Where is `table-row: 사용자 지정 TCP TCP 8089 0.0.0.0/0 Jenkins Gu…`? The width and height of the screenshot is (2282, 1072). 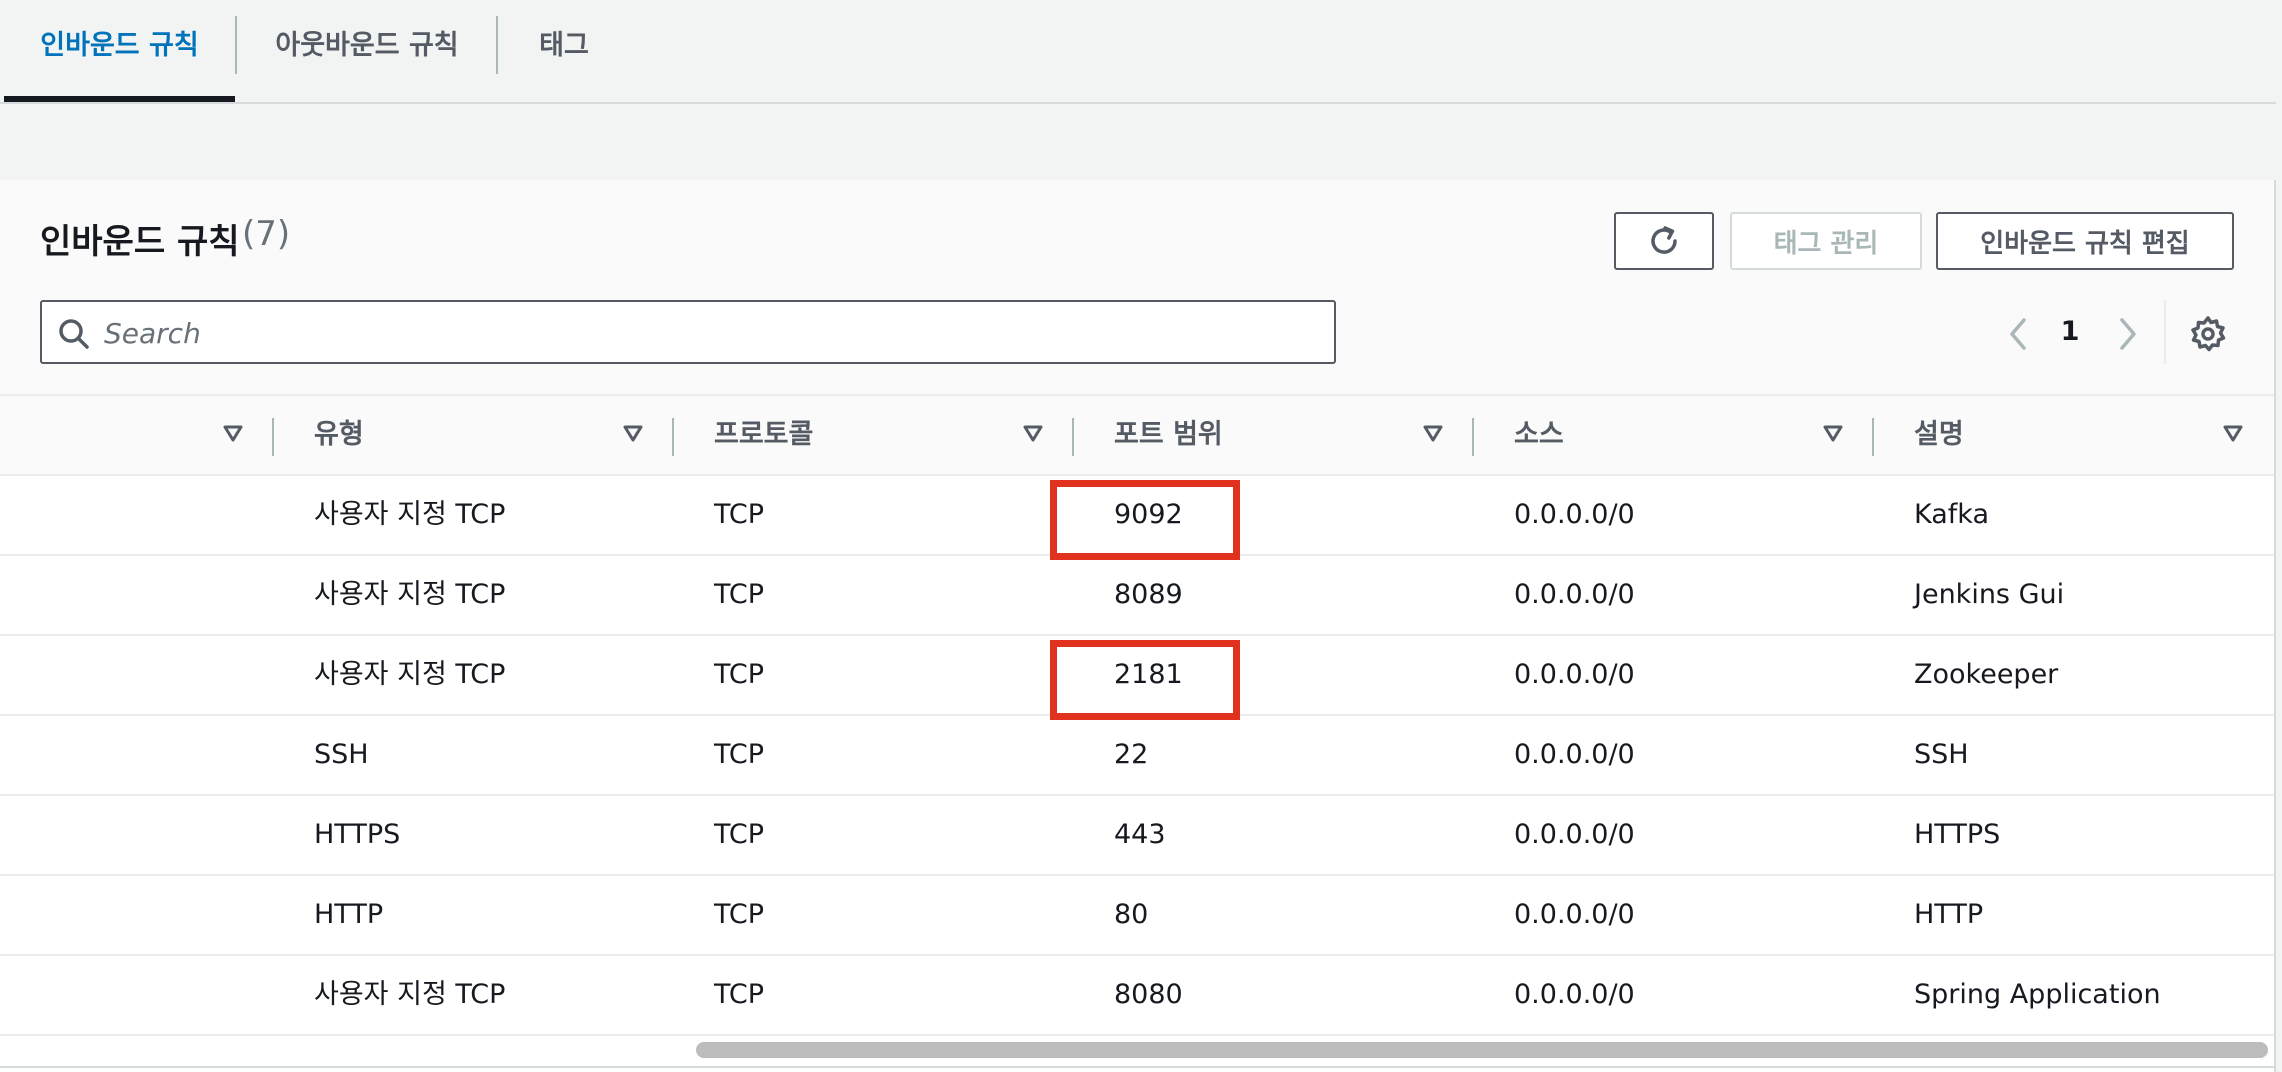
table-row: 사용자 지정 TCP TCP 8089 0.0.0.0/0 Jenkins Gu… is located at coordinates (1137, 596).